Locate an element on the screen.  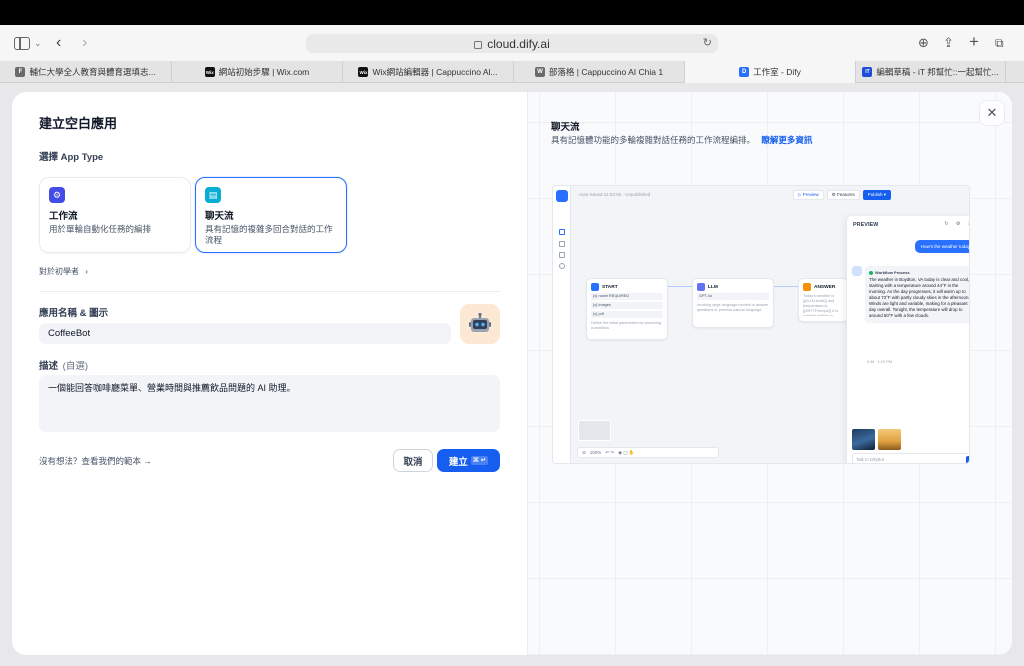
chat-placeholder: Talk to DifyBot is located at coordinates (870, 459).